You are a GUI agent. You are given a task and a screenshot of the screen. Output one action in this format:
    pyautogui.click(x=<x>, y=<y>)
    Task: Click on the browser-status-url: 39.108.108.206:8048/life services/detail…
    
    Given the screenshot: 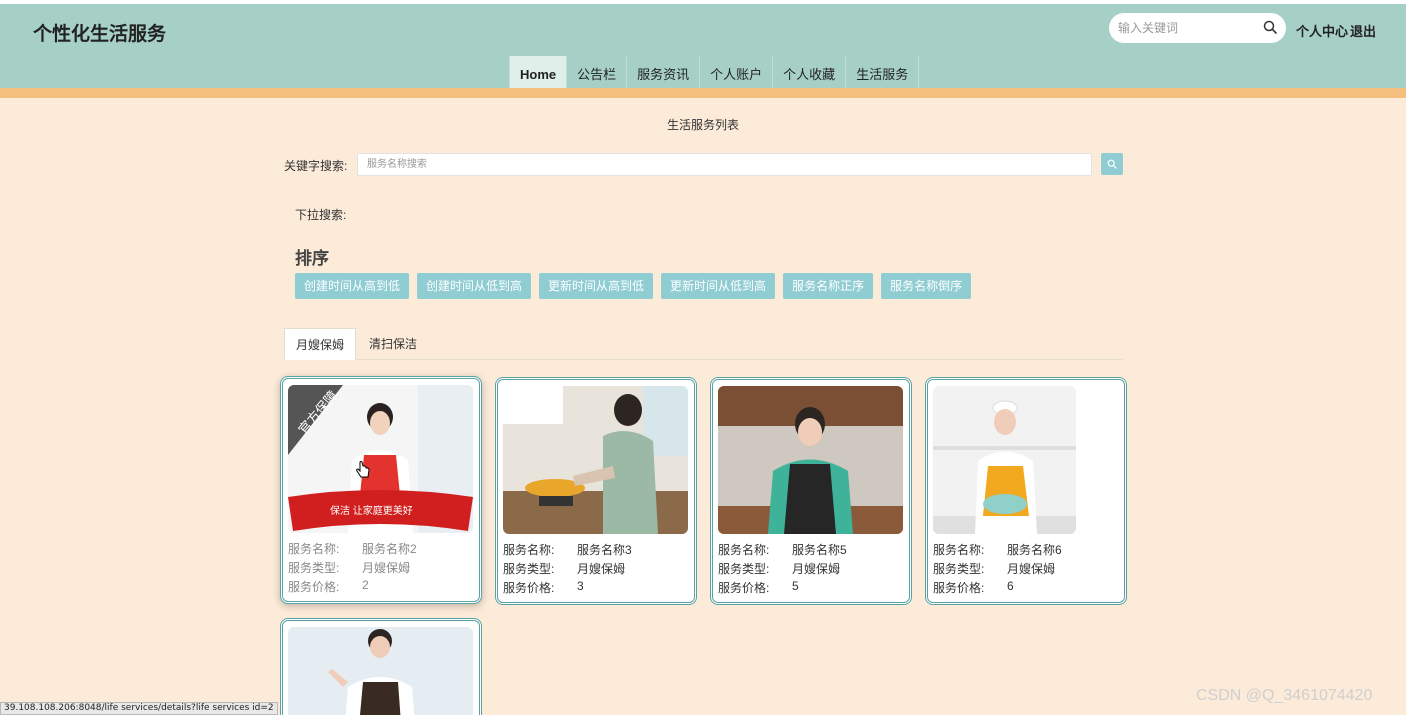 What is the action you would take?
    pyautogui.click(x=139, y=708)
    